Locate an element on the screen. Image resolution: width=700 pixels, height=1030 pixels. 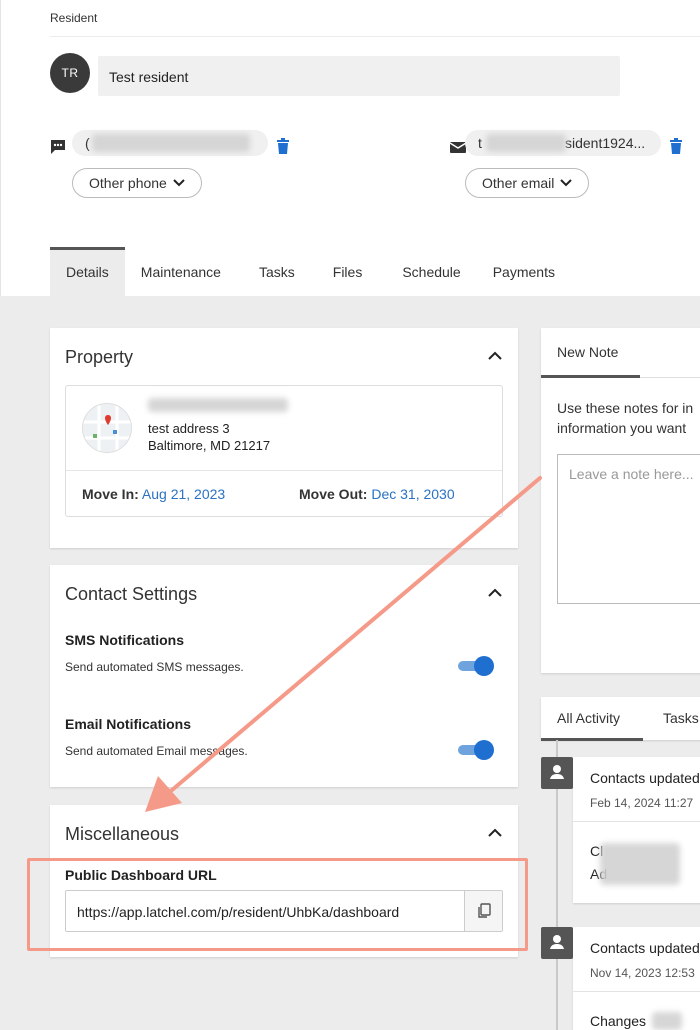
other-phone-dropdown: Other phone is located at coordinates (137, 183).